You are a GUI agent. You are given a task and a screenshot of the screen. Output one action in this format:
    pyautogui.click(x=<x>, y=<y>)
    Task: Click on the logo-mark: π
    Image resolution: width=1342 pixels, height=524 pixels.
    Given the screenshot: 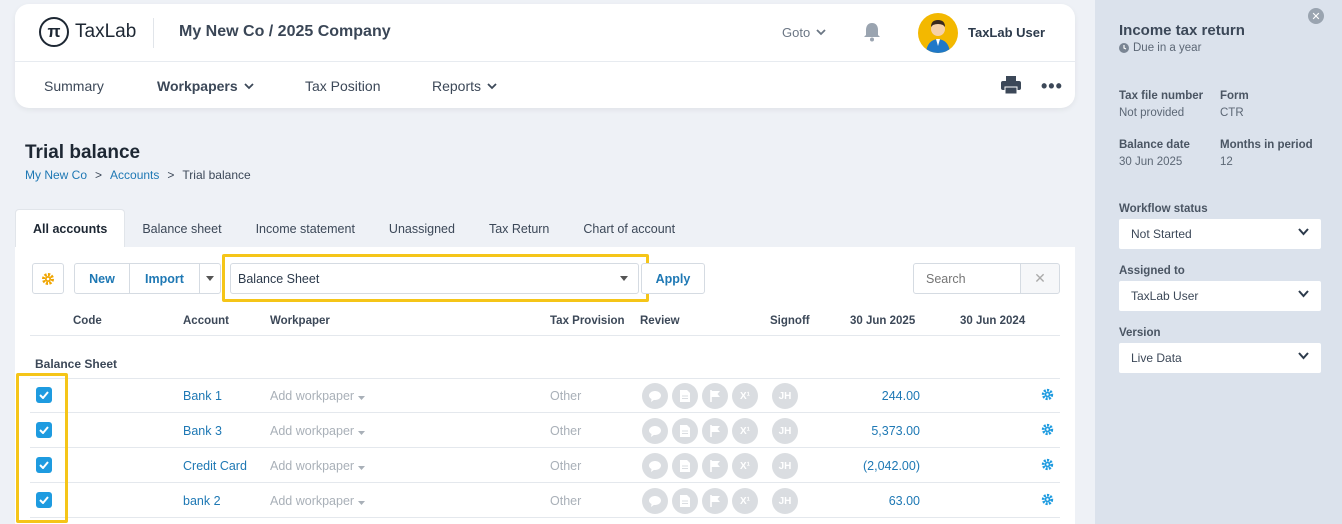 What is the action you would take?
    pyautogui.click(x=54, y=32)
    